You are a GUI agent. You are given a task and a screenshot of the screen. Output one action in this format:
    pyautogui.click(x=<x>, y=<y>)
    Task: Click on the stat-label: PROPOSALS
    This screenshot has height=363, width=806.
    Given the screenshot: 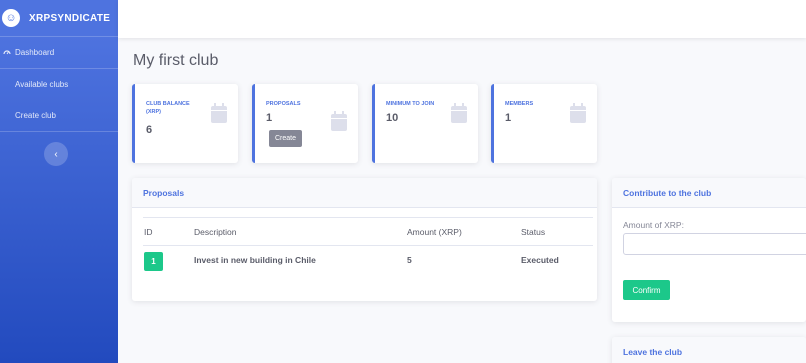 What is the action you would take?
    pyautogui.click(x=283, y=104)
    